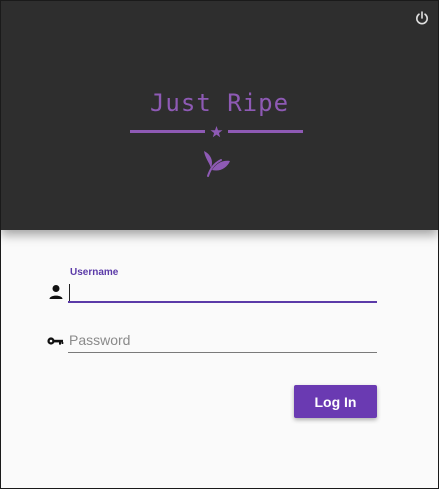 This screenshot has height=489, width=439. I want to click on star-icon, so click(216, 132).